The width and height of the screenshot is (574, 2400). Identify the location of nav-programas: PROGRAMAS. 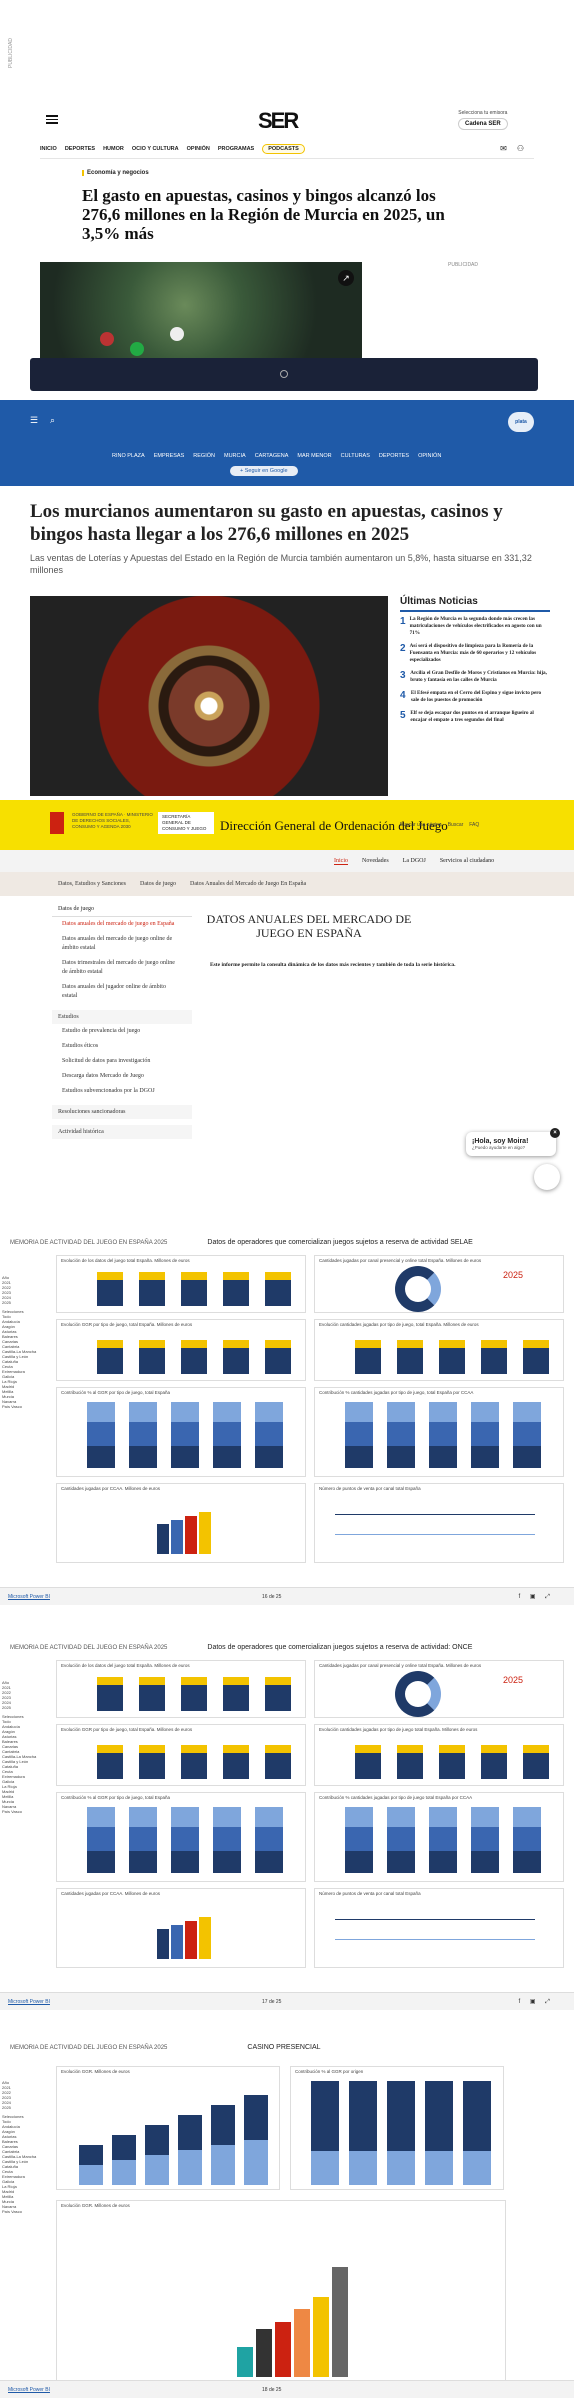
(236, 149).